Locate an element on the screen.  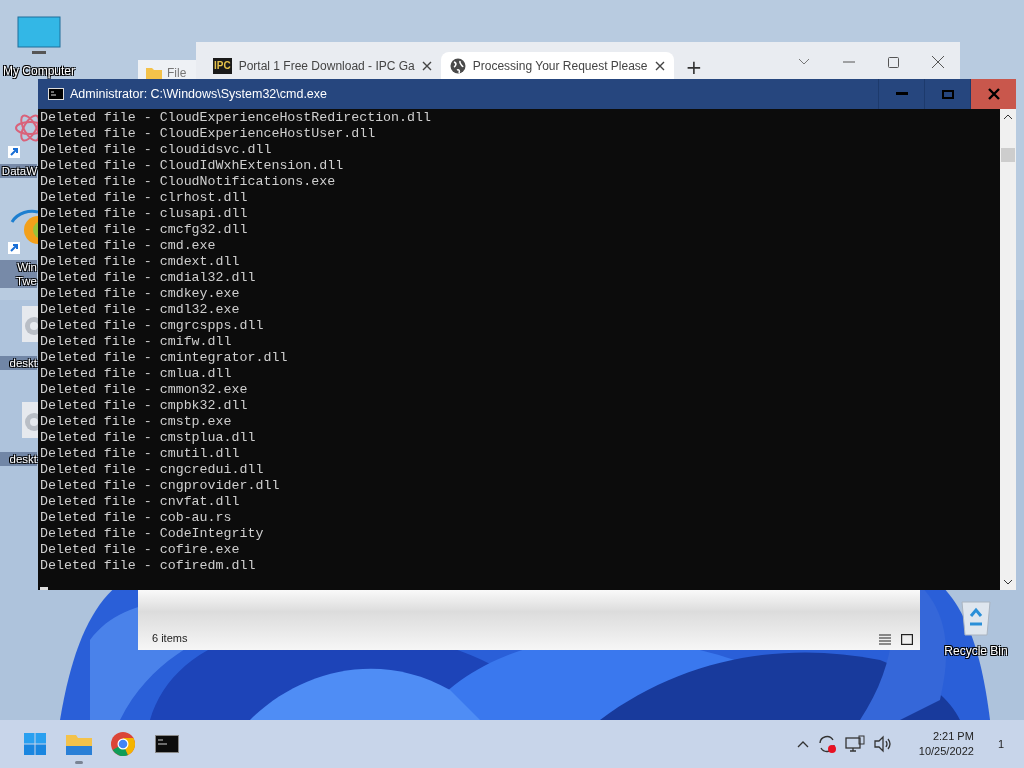
console-line: Deleted file - cmgrcspps.dll is located at coordinates (152, 326).